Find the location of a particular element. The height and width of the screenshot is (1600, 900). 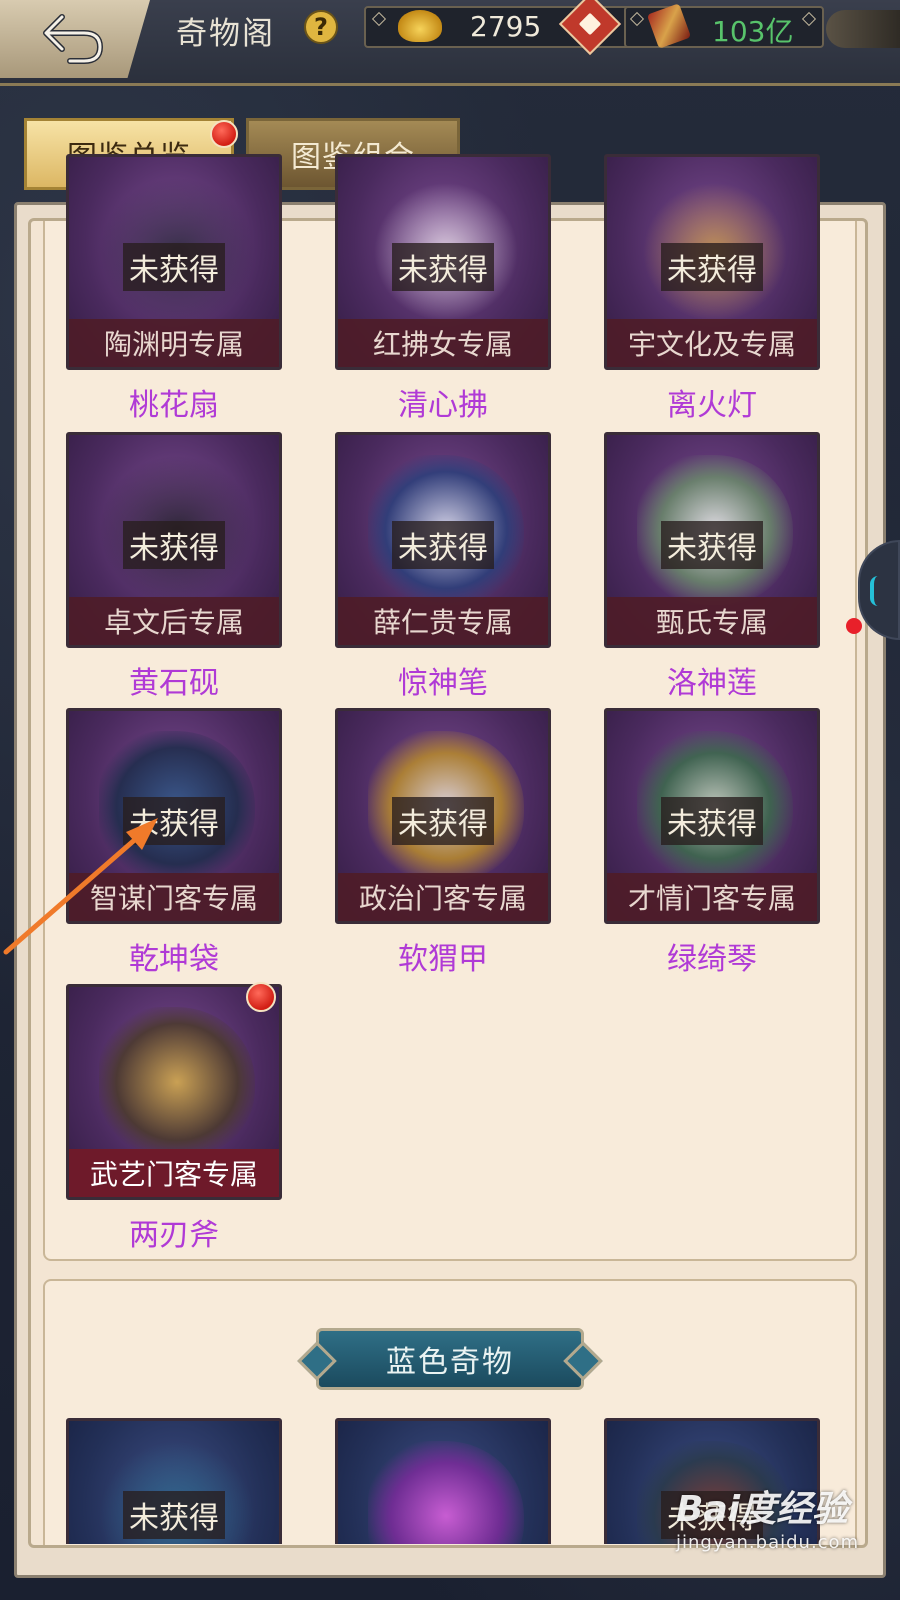

item-owner-label: 宇文化及专属 is located at coordinates (712, 343).